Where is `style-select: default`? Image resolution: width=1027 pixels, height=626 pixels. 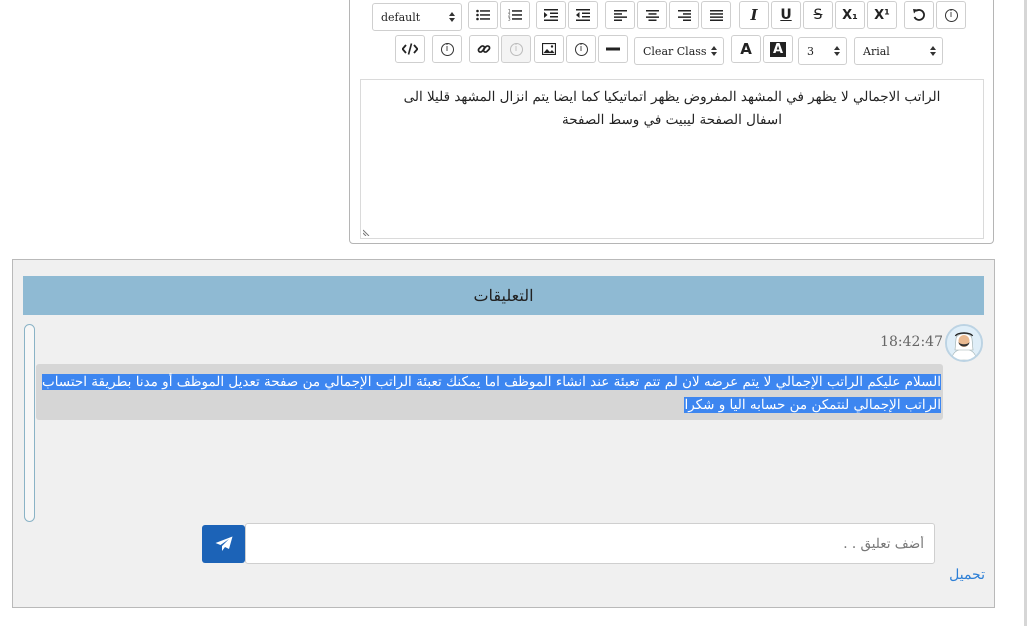 style-select: default is located at coordinates (417, 17).